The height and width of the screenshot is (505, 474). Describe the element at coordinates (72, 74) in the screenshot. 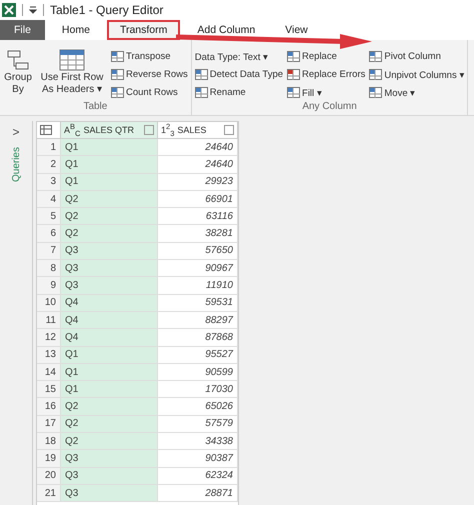

I see `ribbon-button: Use First Row As Headers ▾` at that location.